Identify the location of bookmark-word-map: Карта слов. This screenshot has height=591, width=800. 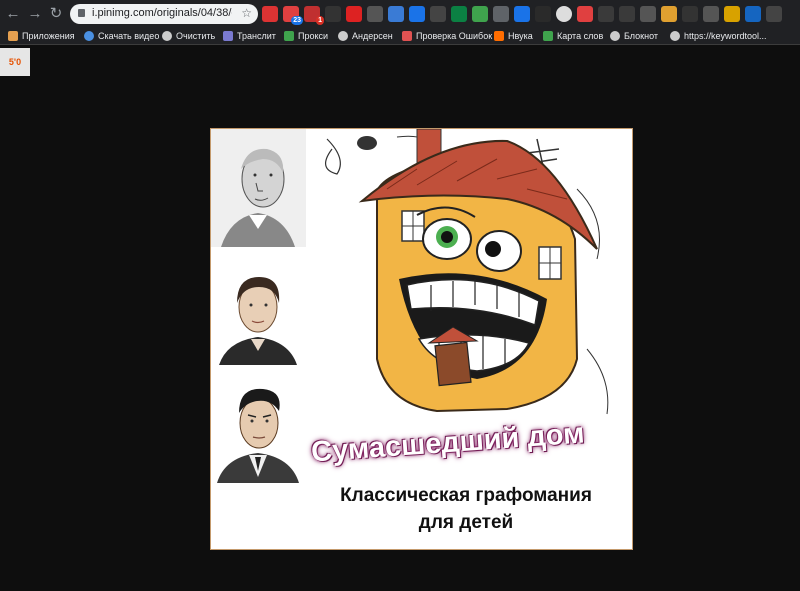
(573, 36).